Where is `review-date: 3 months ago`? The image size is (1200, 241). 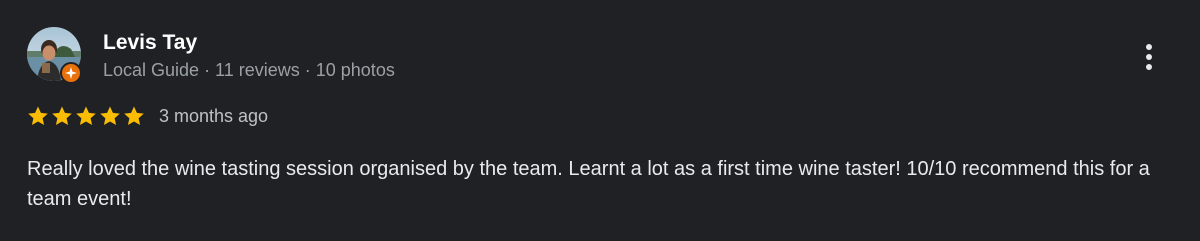 review-date: 3 months ago is located at coordinates (214, 116).